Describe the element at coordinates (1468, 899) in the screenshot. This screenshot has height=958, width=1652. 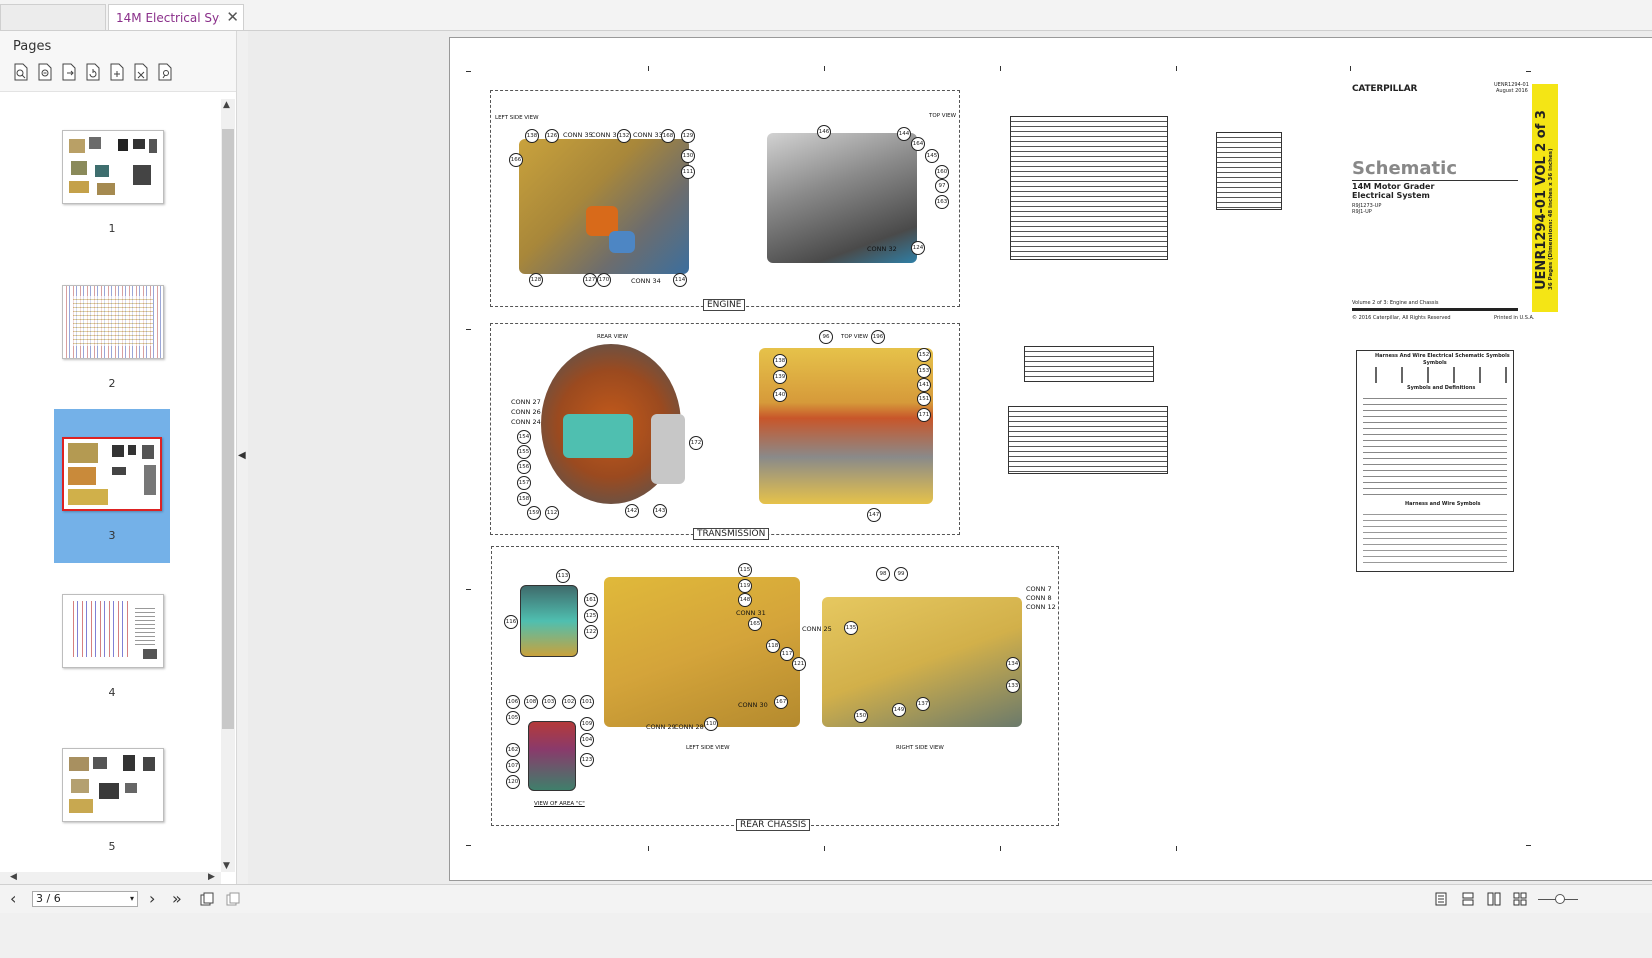
I see `continuous-view-icon` at that location.